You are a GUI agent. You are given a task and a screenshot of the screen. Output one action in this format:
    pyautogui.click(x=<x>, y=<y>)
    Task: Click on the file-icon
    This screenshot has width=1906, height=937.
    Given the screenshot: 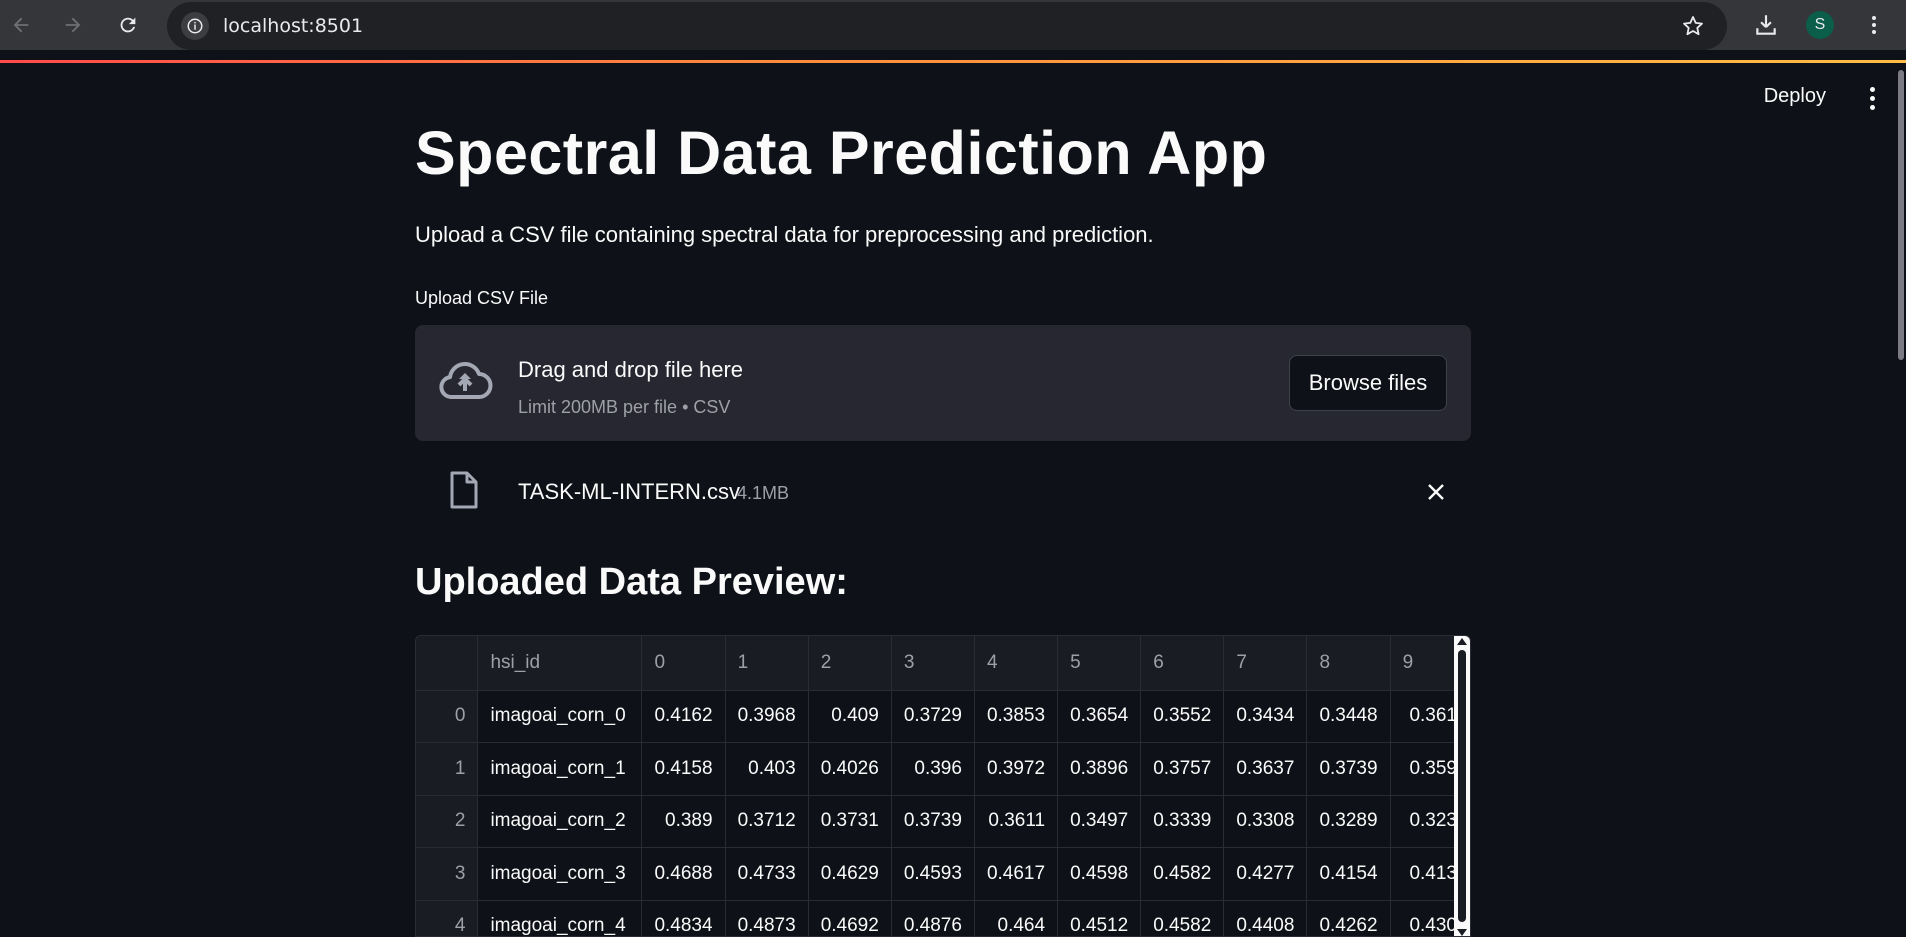 What is the action you would take?
    pyautogui.click(x=464, y=490)
    